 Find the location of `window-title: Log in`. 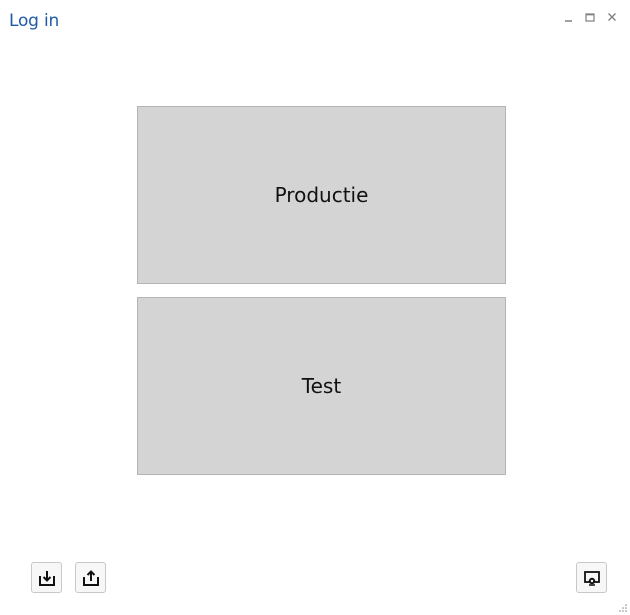

window-title: Log in is located at coordinates (34, 21).